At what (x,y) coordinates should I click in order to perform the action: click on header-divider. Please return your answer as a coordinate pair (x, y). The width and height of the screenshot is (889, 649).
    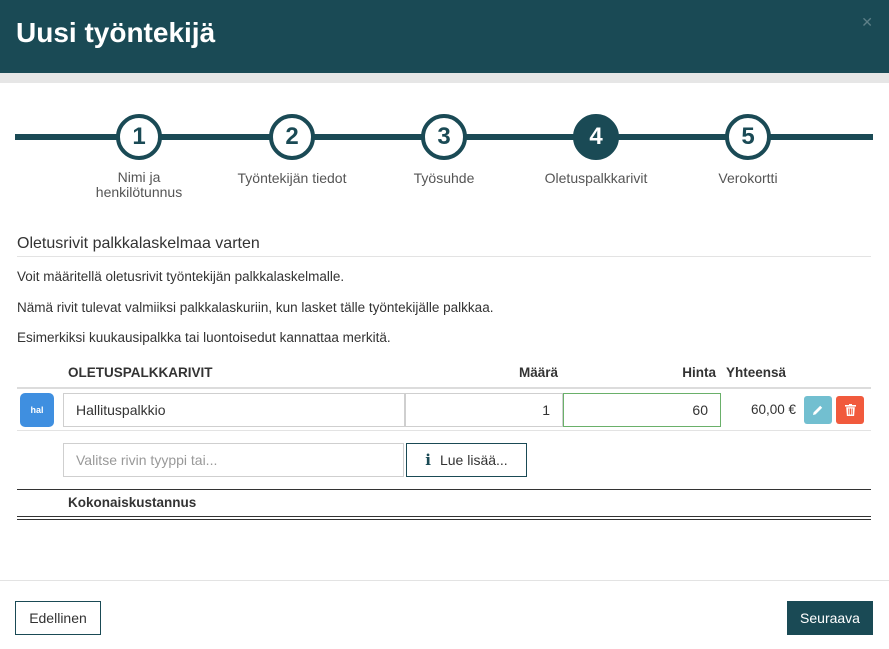
    Looking at the image, I should click on (444, 78).